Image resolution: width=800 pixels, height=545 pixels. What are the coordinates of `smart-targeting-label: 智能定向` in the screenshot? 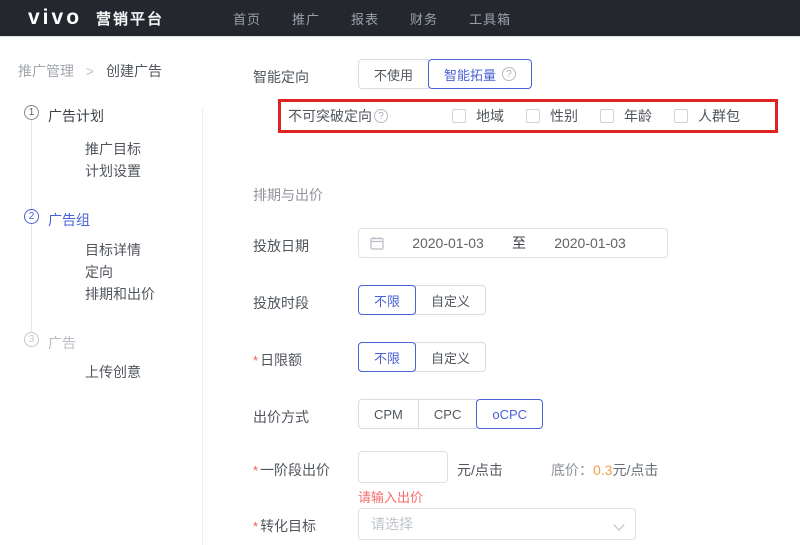 It's located at (281, 77).